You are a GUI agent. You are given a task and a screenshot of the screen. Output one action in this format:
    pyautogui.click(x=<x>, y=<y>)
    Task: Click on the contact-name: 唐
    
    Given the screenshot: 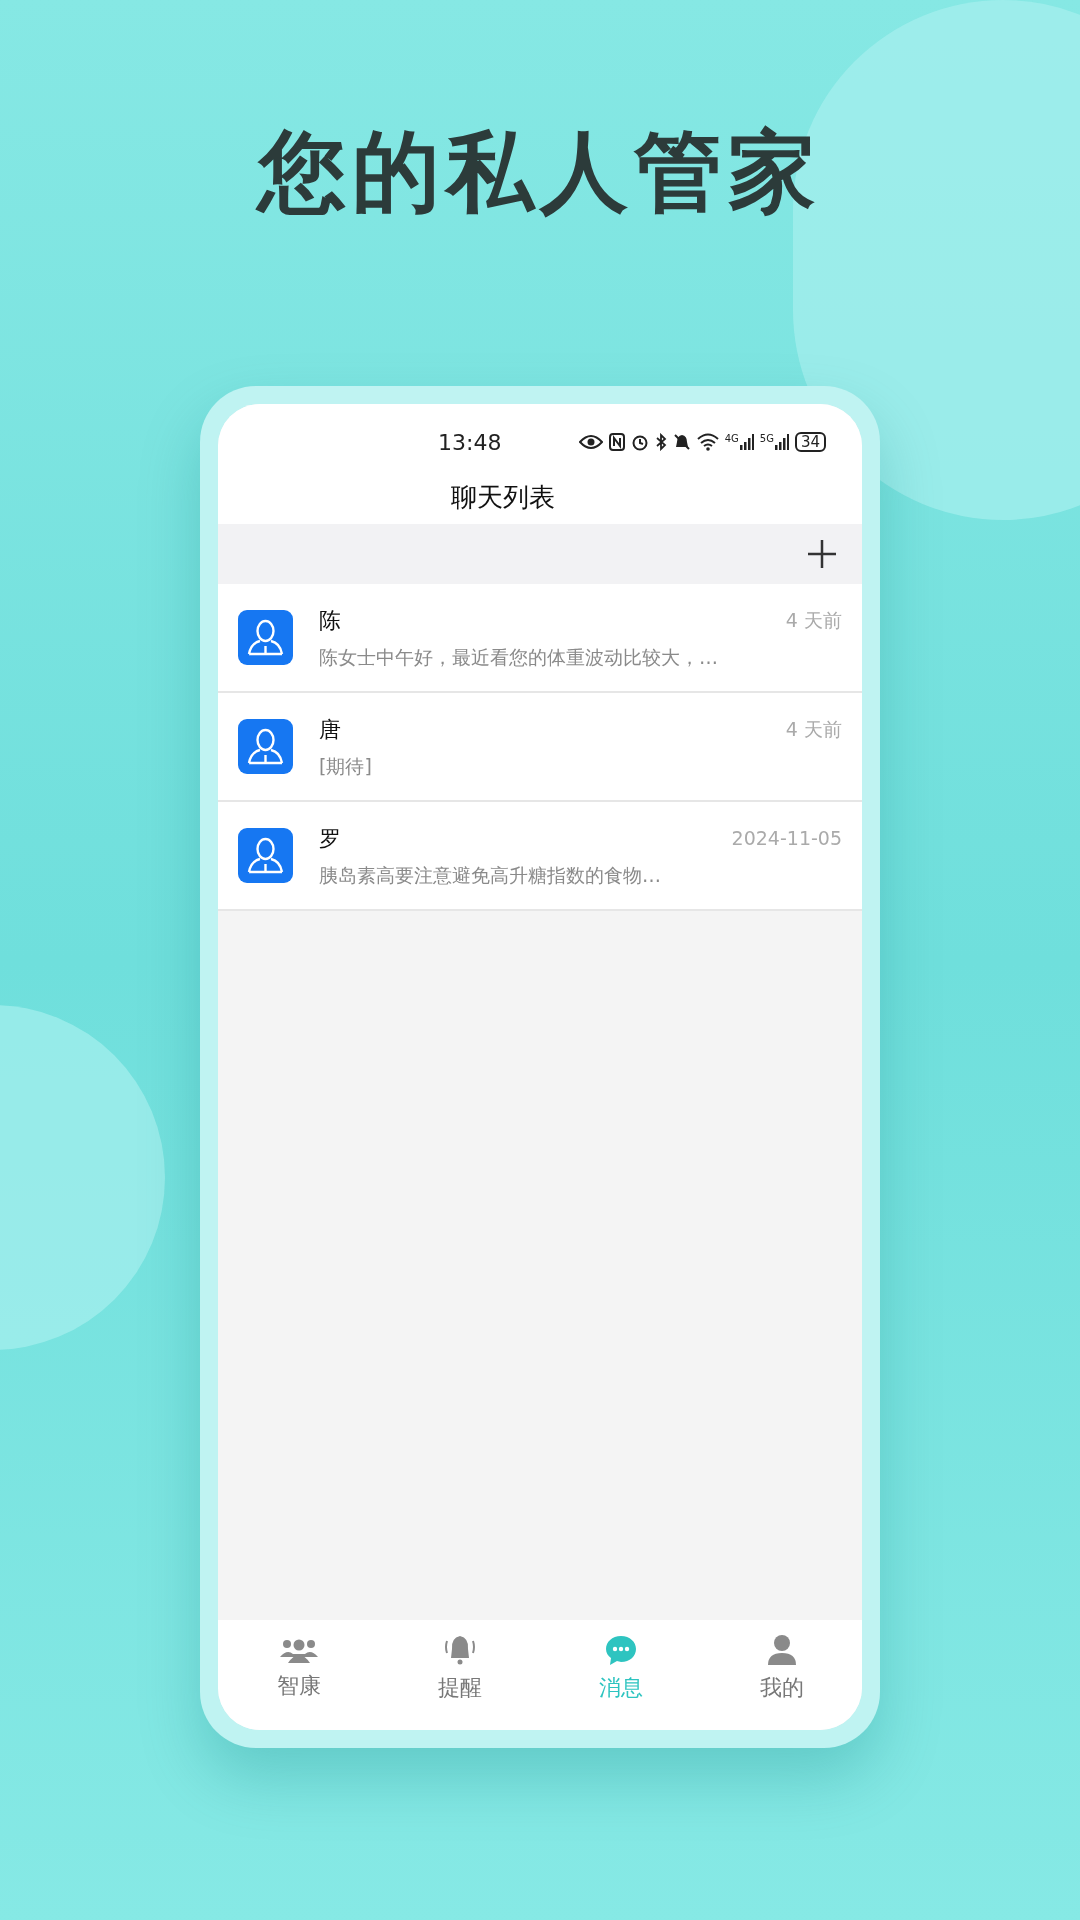 What is the action you would take?
    pyautogui.click(x=330, y=729)
    